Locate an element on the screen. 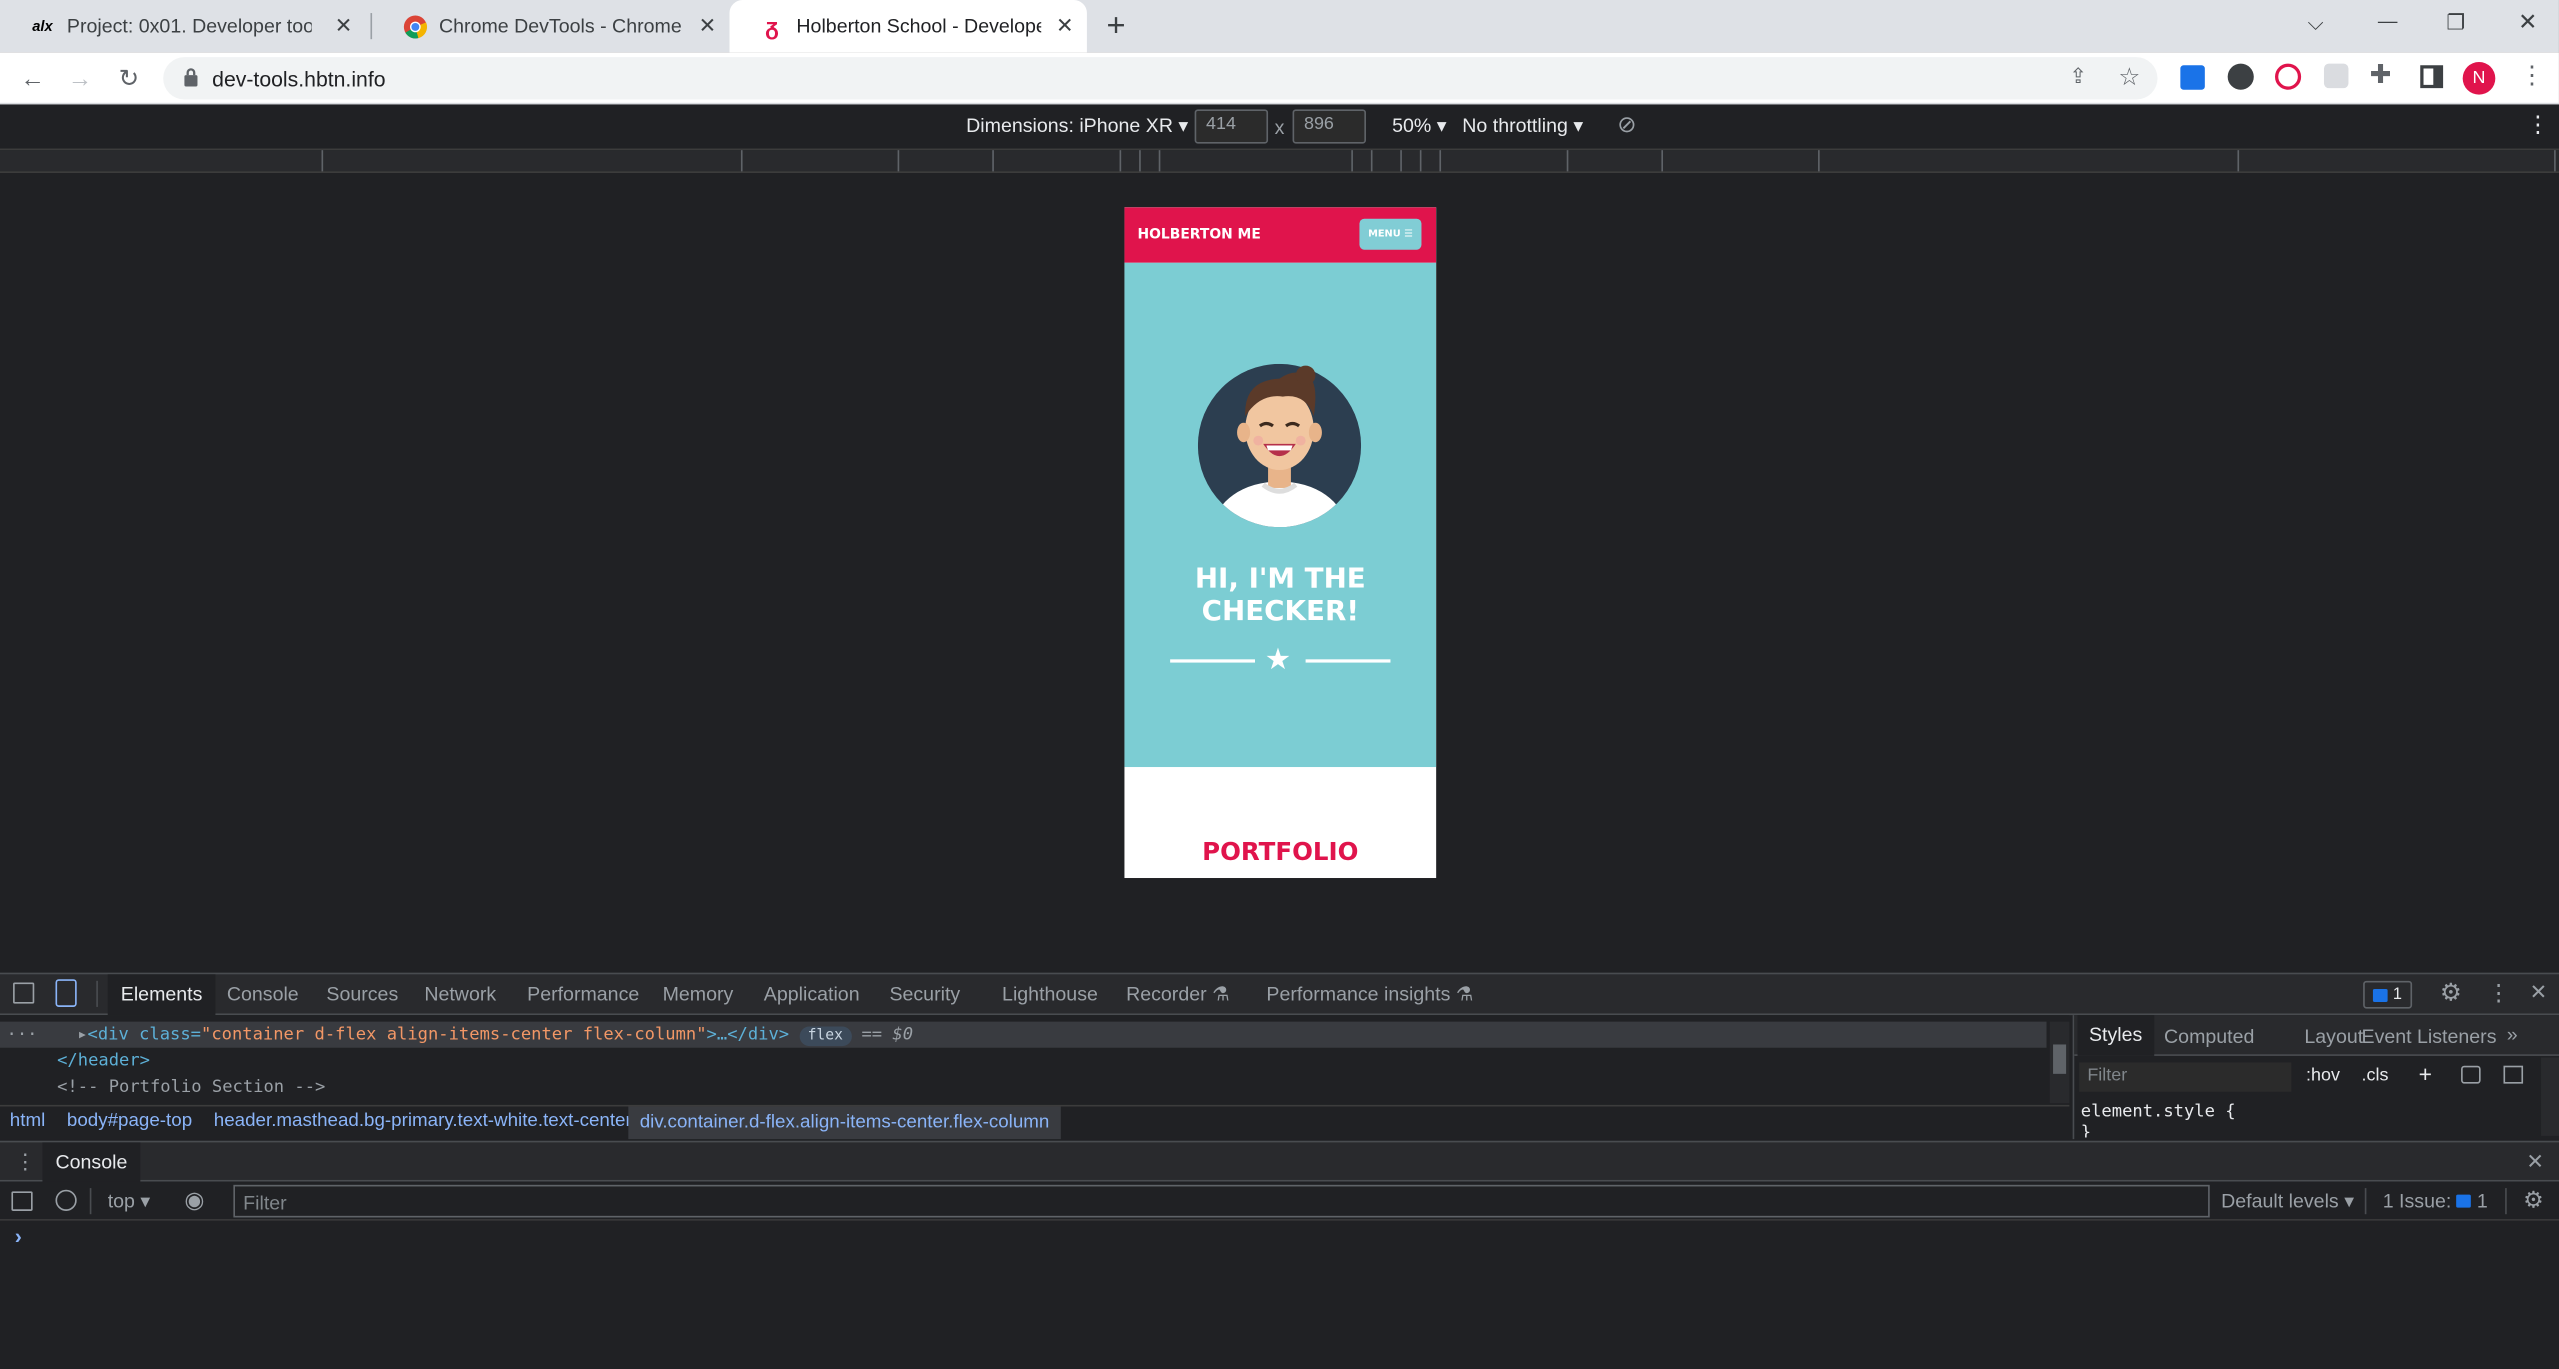 The width and height of the screenshot is (2559, 1369). forward-button: → is located at coordinates (80, 78).